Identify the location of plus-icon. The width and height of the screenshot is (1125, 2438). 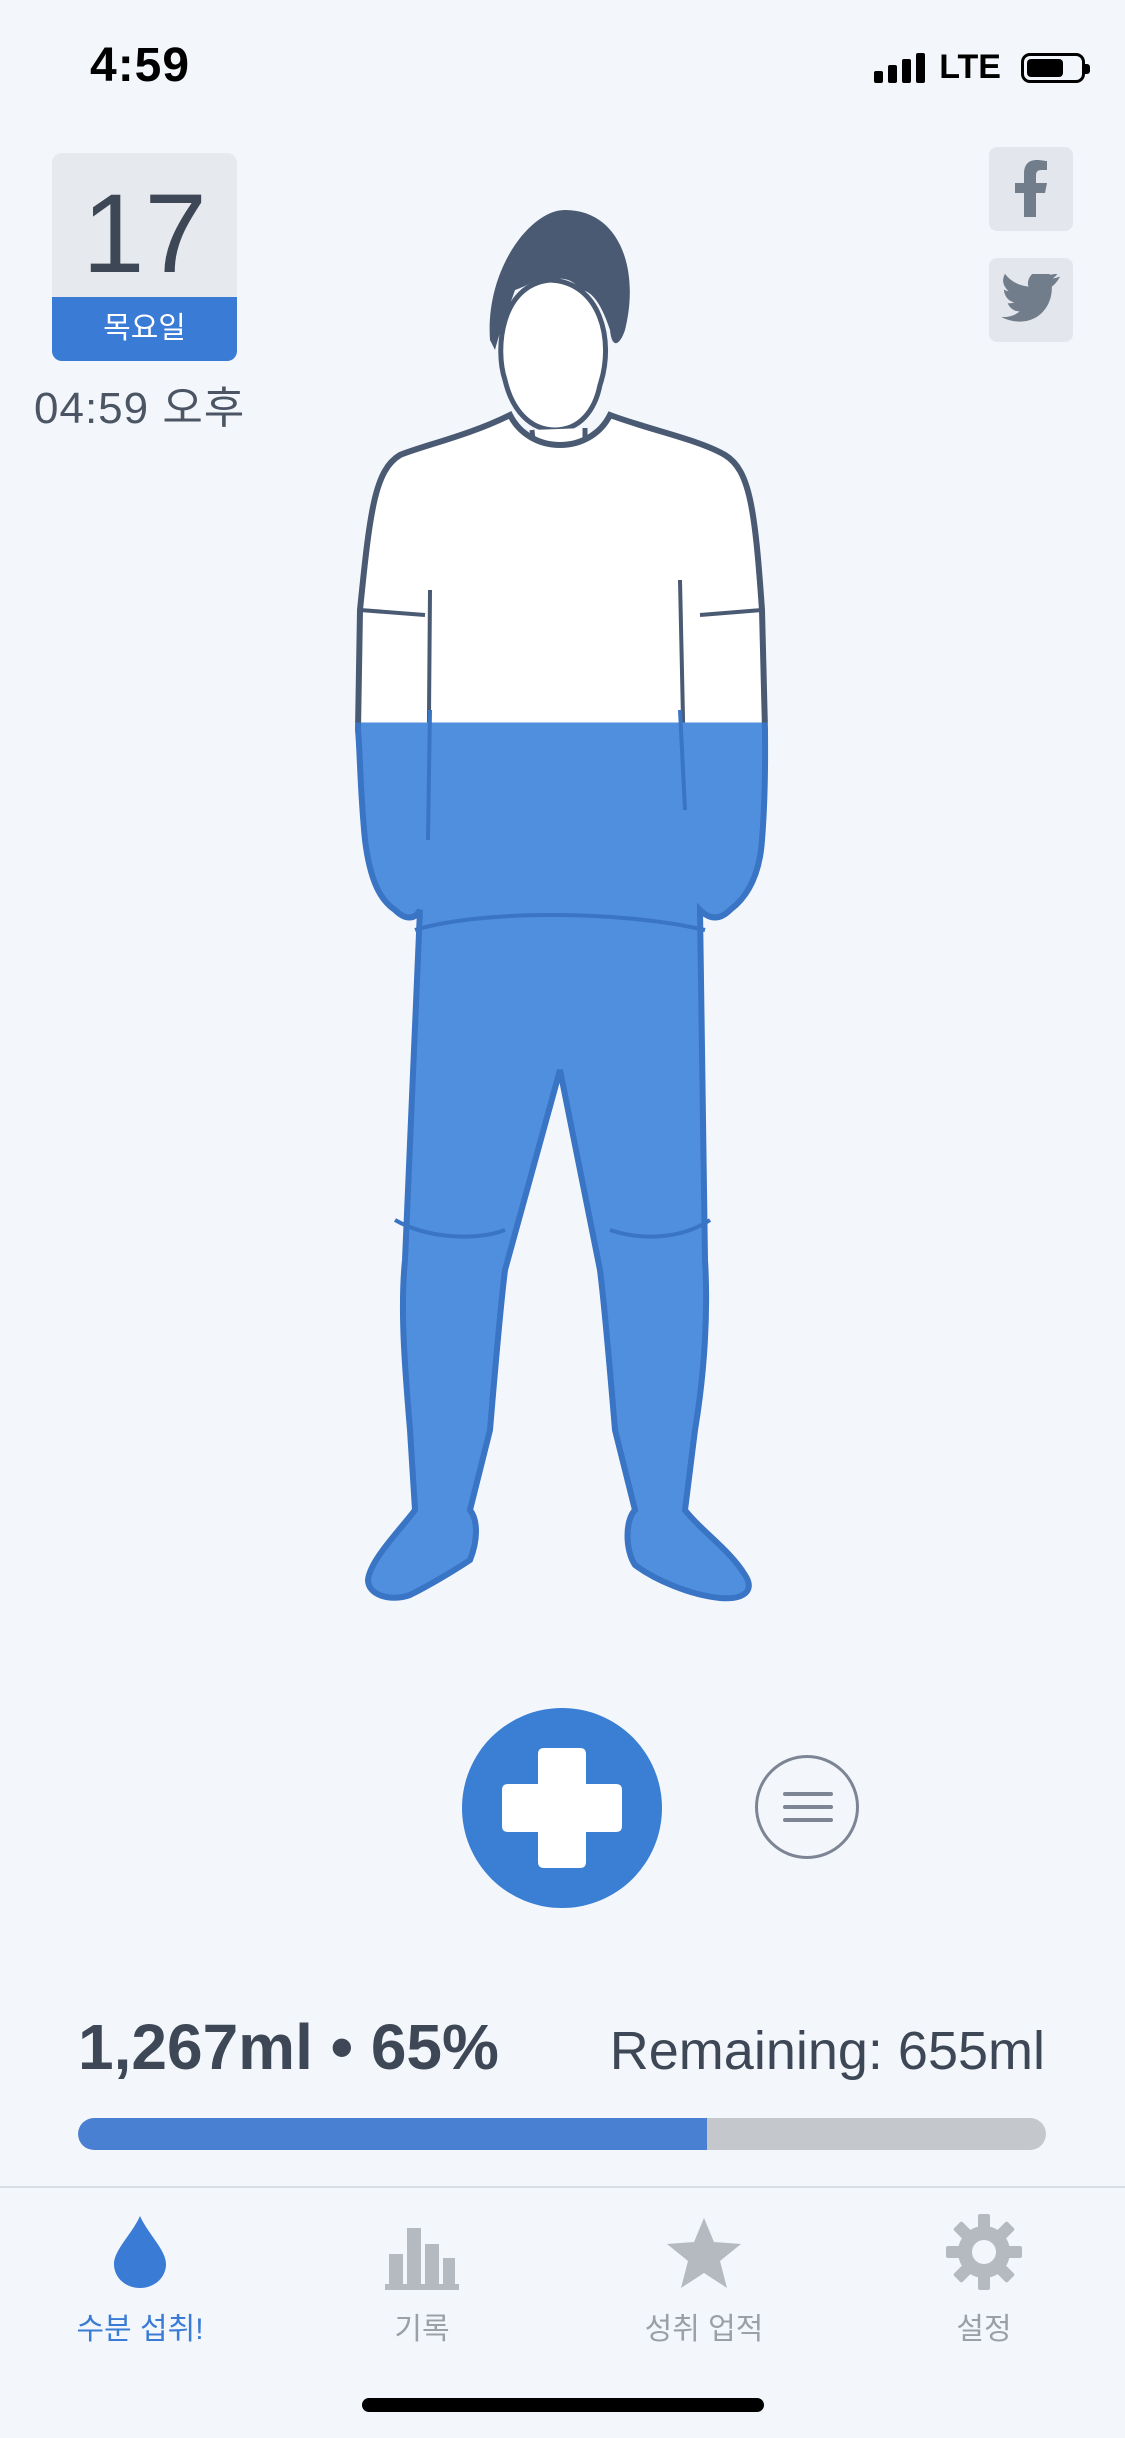
(562, 1808).